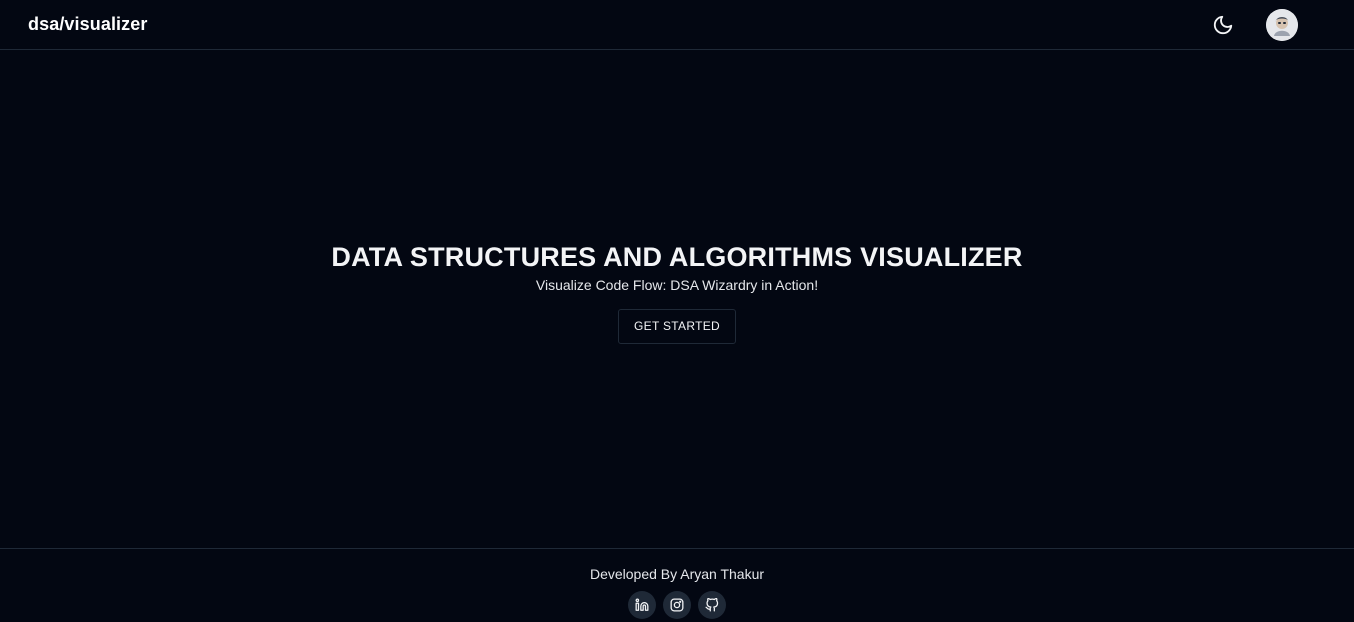 The image size is (1354, 622). I want to click on github-link, so click(712, 605).